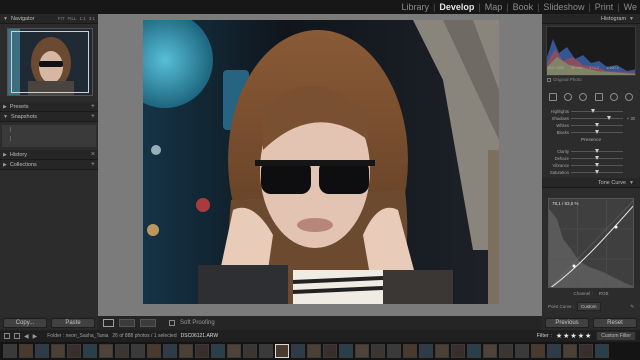  What do you see at coordinates (82, 18) in the screenshot?
I see `zoom-1-1: 1:1` at bounding box center [82, 18].